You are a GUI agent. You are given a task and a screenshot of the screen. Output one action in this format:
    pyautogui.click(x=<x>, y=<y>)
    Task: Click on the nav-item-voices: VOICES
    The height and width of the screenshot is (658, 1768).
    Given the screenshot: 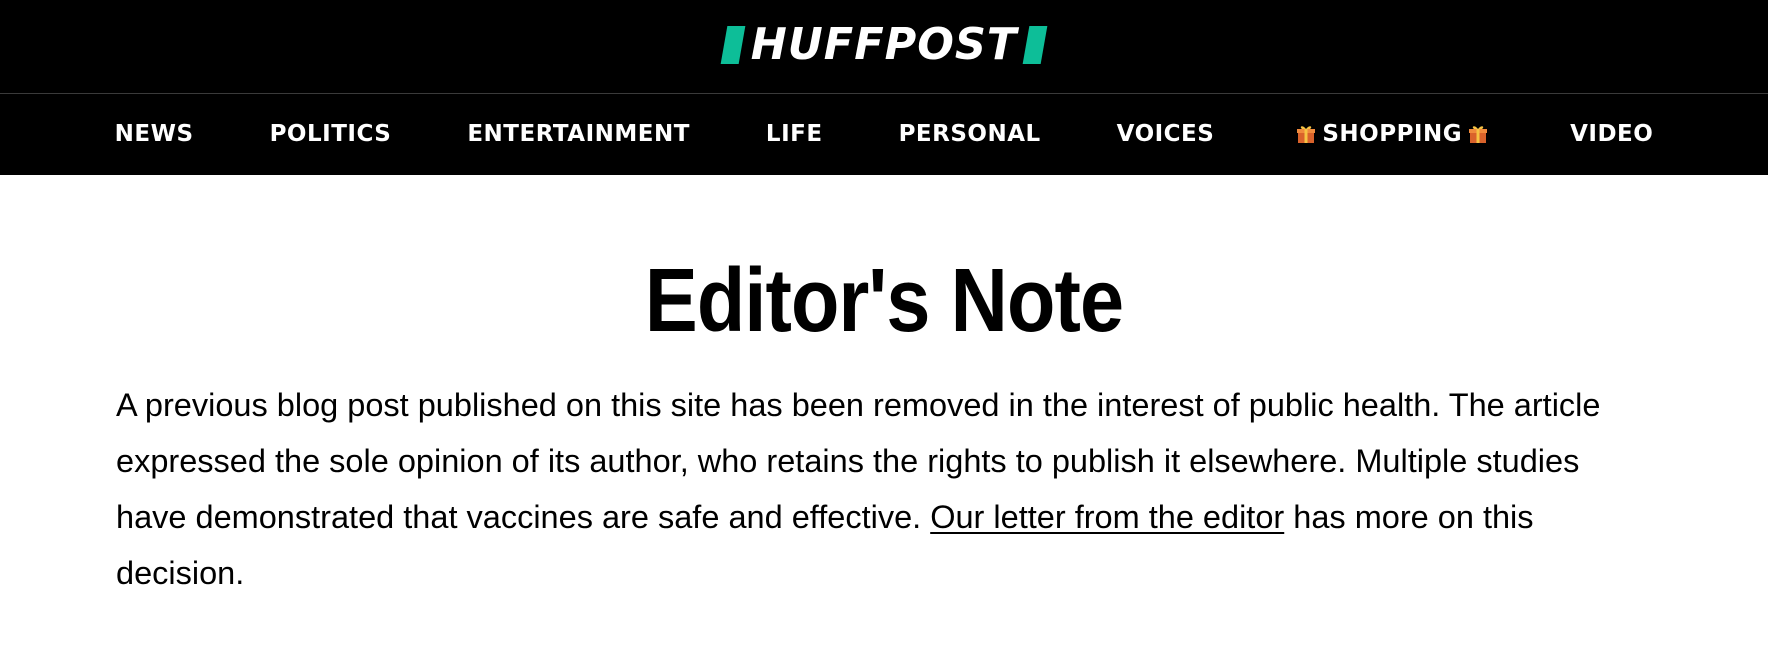 What is the action you would take?
    pyautogui.click(x=1166, y=134)
    